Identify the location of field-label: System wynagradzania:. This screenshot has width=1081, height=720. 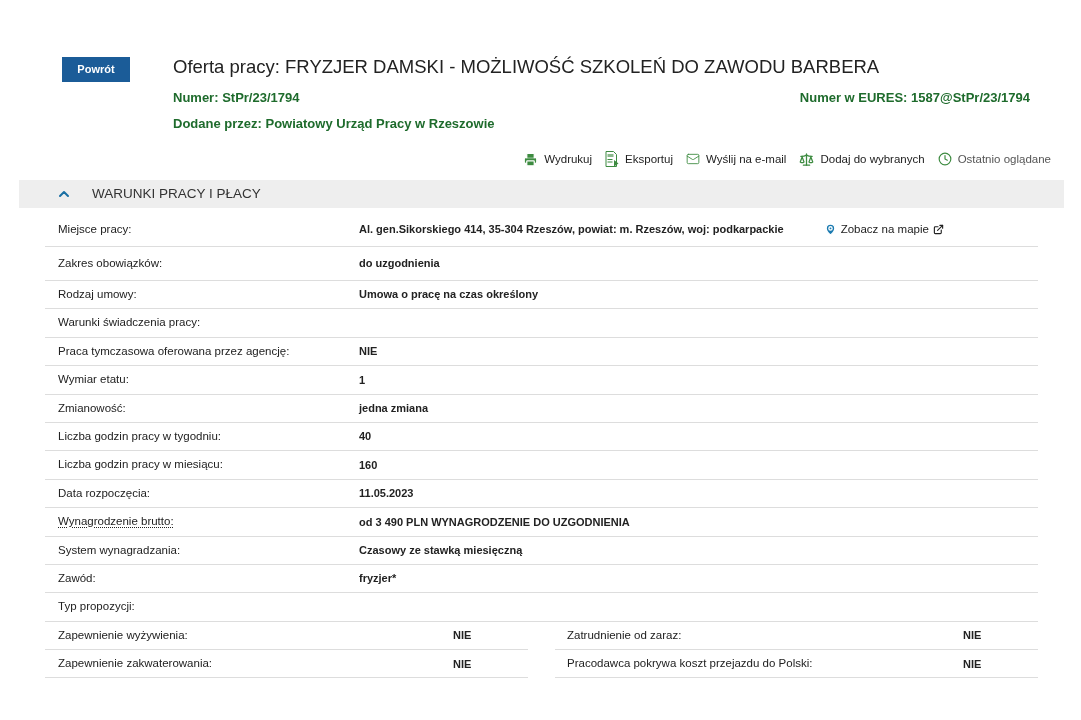
(119, 549).